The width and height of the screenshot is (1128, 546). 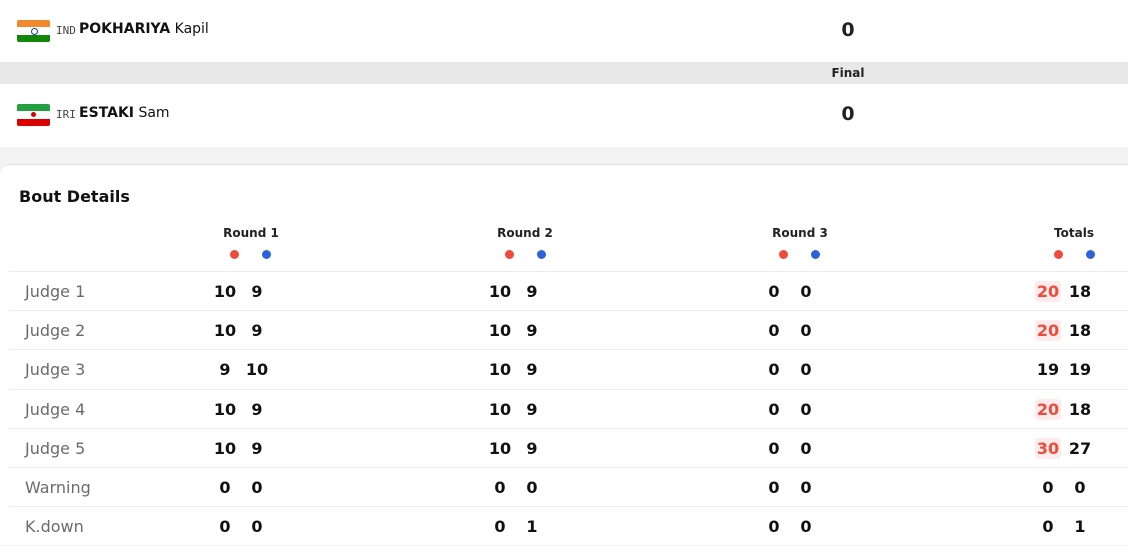 What do you see at coordinates (1080, 448) in the screenshot?
I see `total-score-cell: 27` at bounding box center [1080, 448].